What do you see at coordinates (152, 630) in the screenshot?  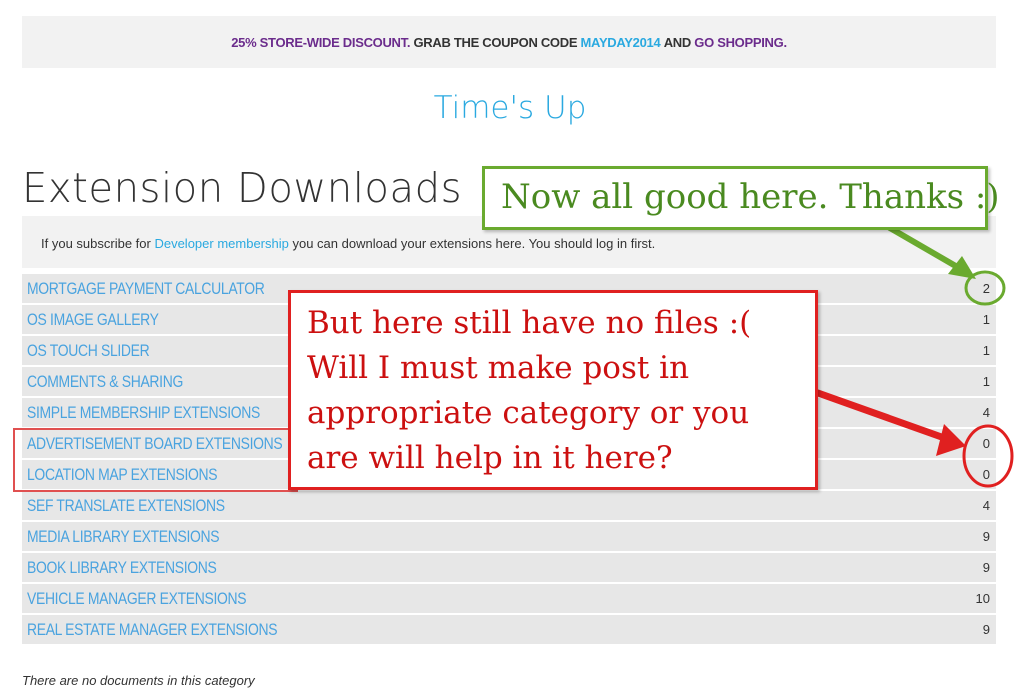 I see `extension-link: REAL ESTATE MANAGER EXTENSIONS` at bounding box center [152, 630].